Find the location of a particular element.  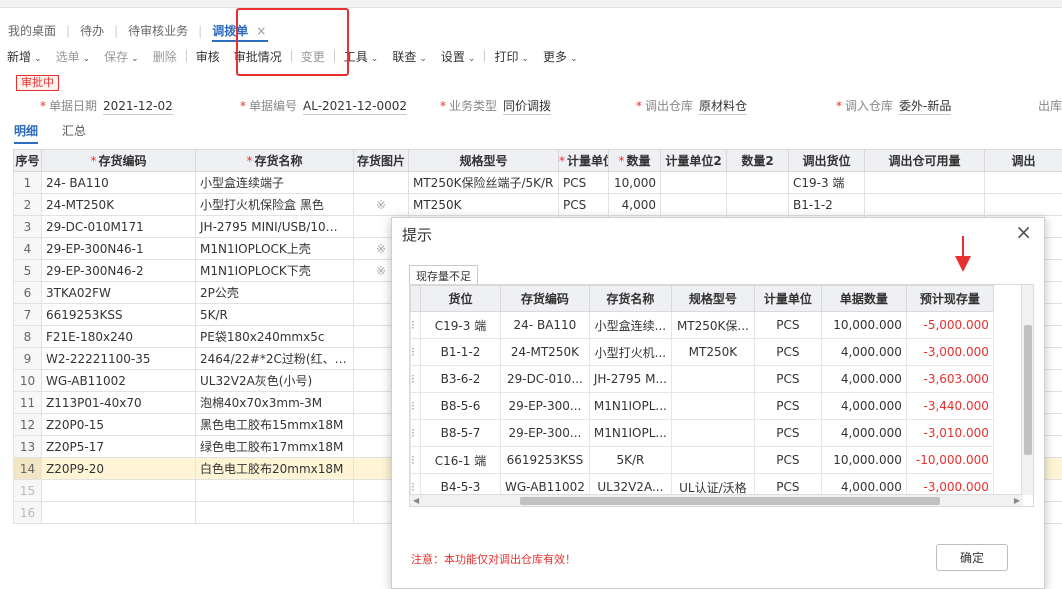

tab-pending-review: 待审核业务 is located at coordinates (158, 31).